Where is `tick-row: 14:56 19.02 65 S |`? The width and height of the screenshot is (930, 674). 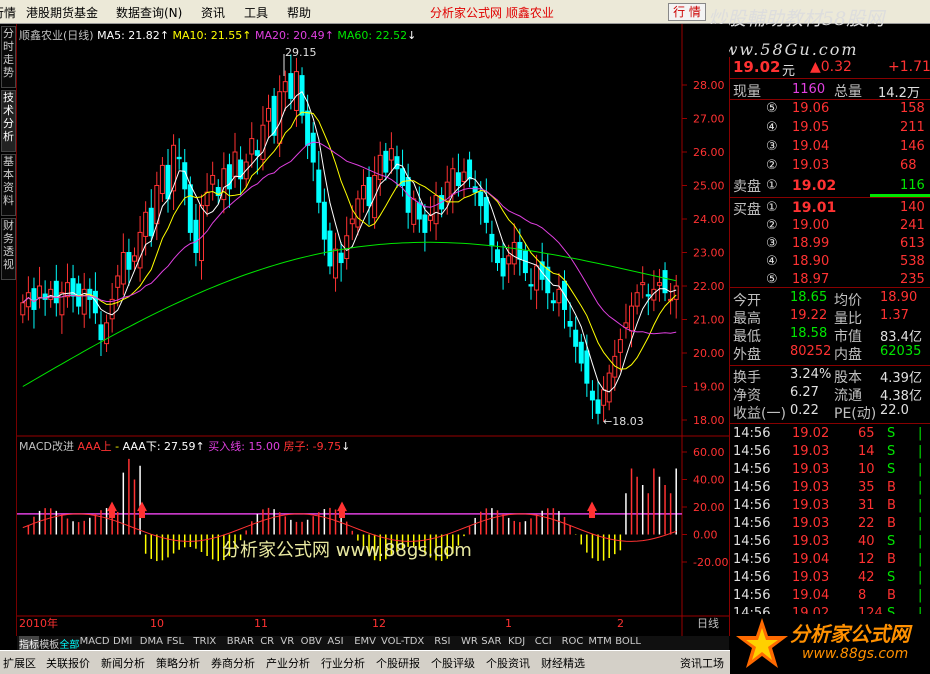 tick-row: 14:56 19.02 65 S | is located at coordinates (828, 433).